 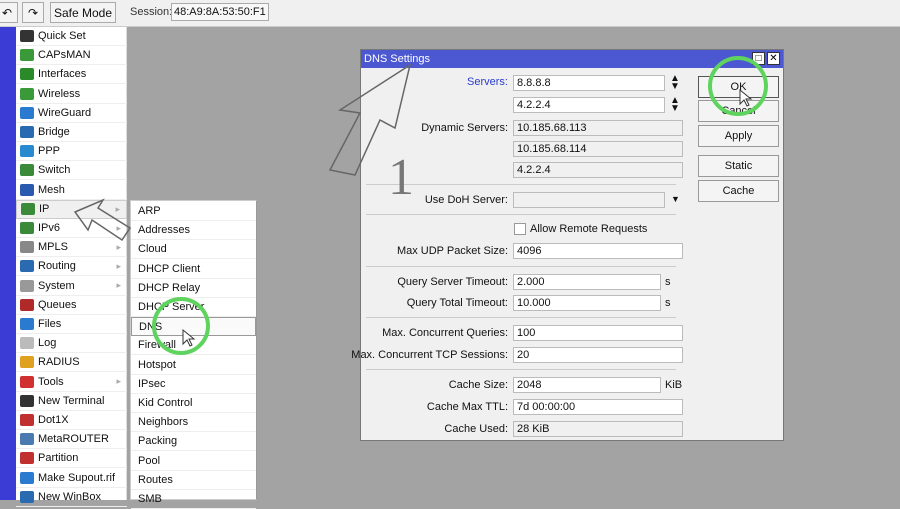 I want to click on dialog-titlebar: DNS Settings □ ✕, so click(x=572, y=59).